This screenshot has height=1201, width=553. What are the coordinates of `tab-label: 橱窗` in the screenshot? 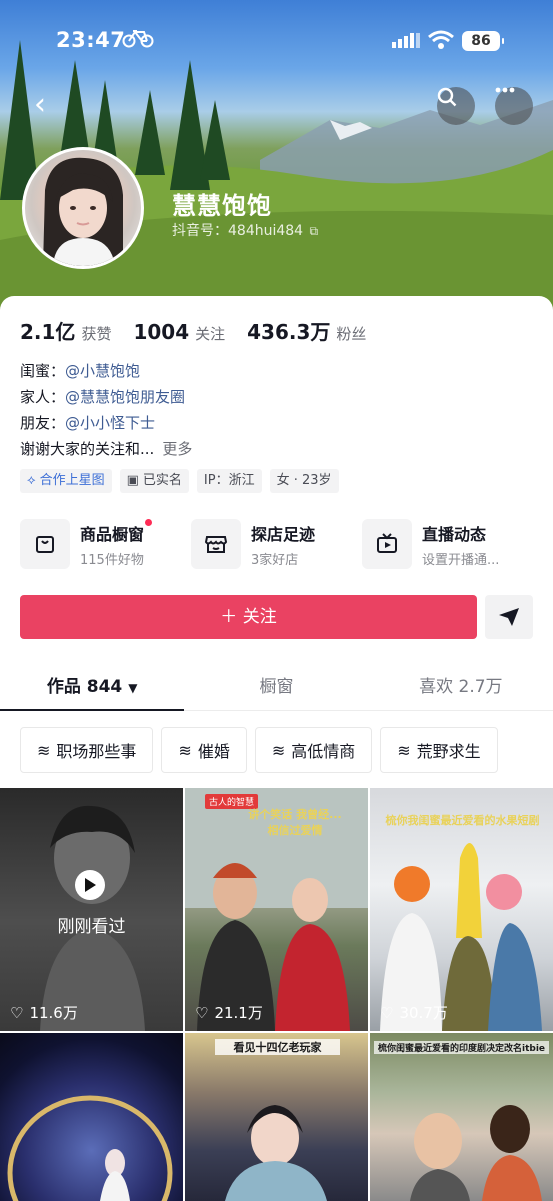 It's located at (276, 687).